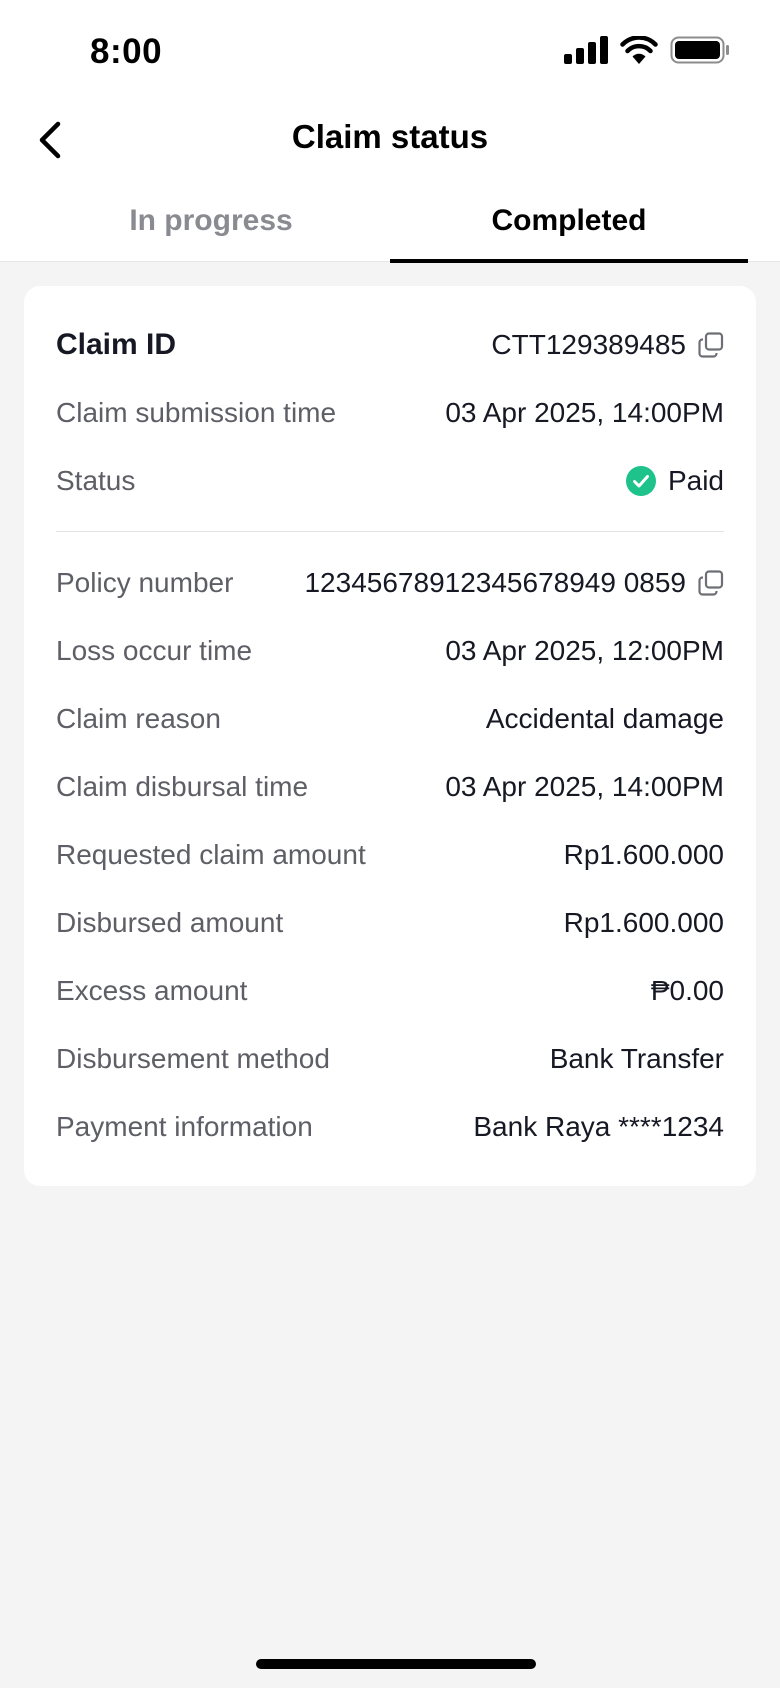 The width and height of the screenshot is (780, 1688). What do you see at coordinates (154, 650) in the screenshot?
I see `loss-occur-time-label: Loss occur time` at bounding box center [154, 650].